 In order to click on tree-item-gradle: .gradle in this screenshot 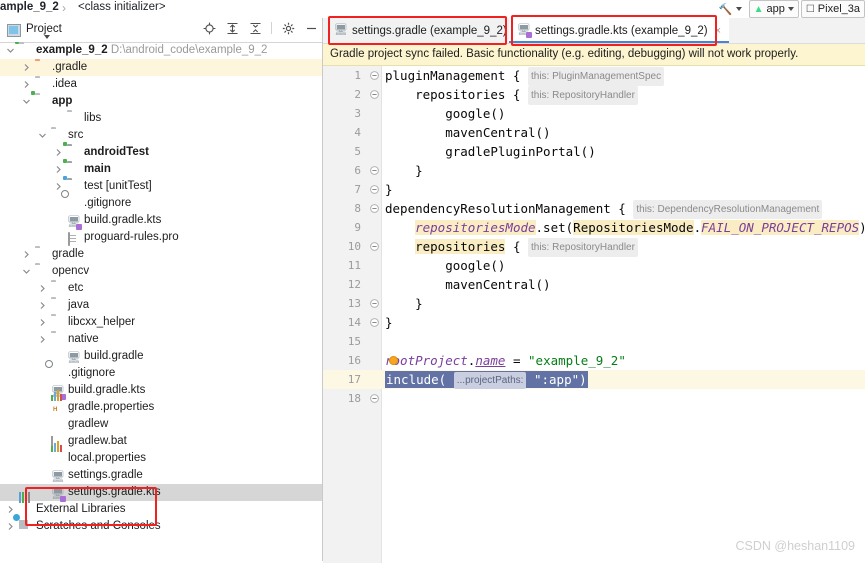, I will do `click(161, 67)`.